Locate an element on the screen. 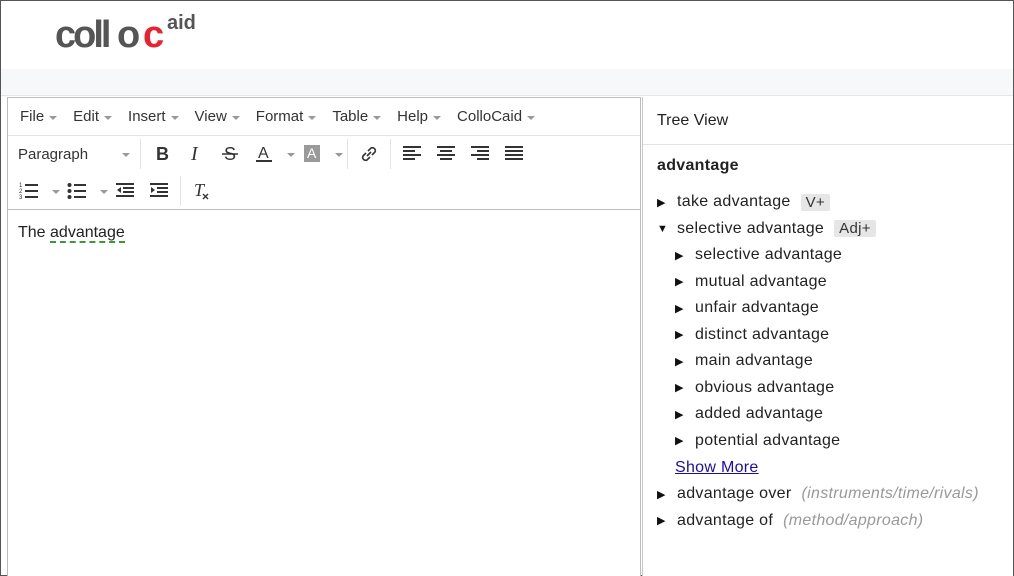 The height and width of the screenshot is (576, 1014). italic-icon: I is located at coordinates (194, 154).